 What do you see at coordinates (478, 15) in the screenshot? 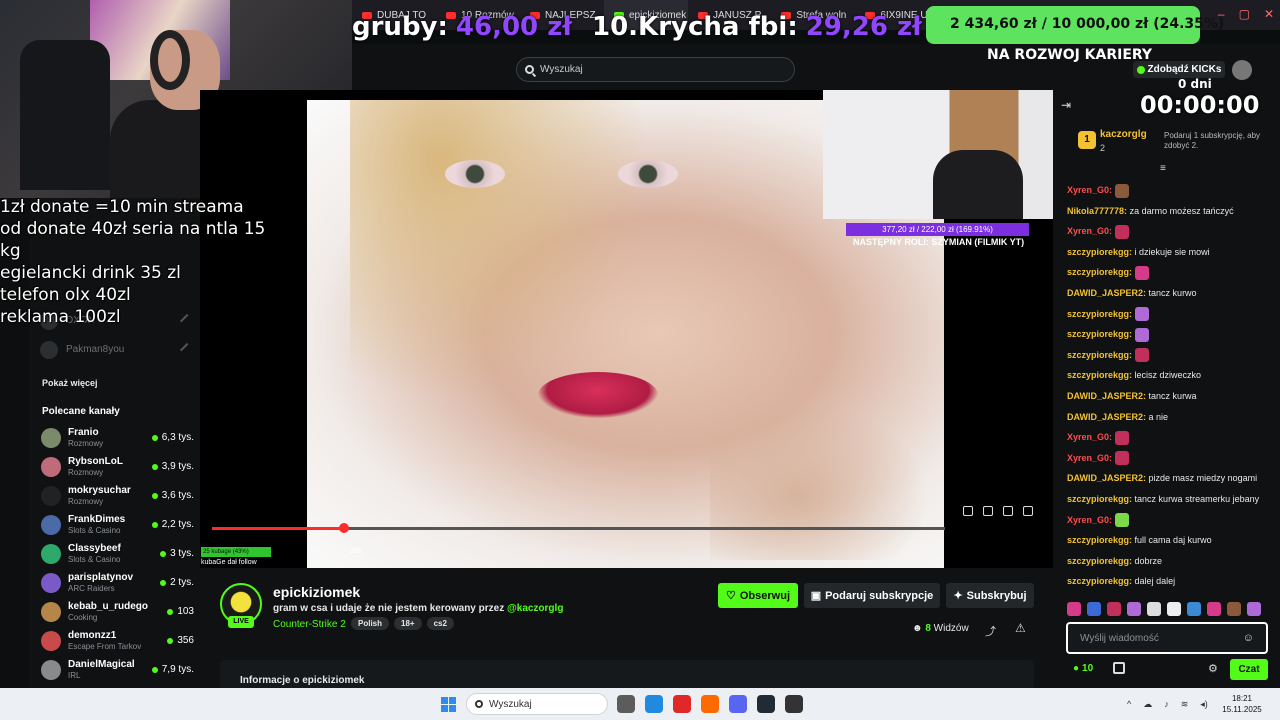
I see `browser-tab: 10 Rozmów` at bounding box center [478, 15].